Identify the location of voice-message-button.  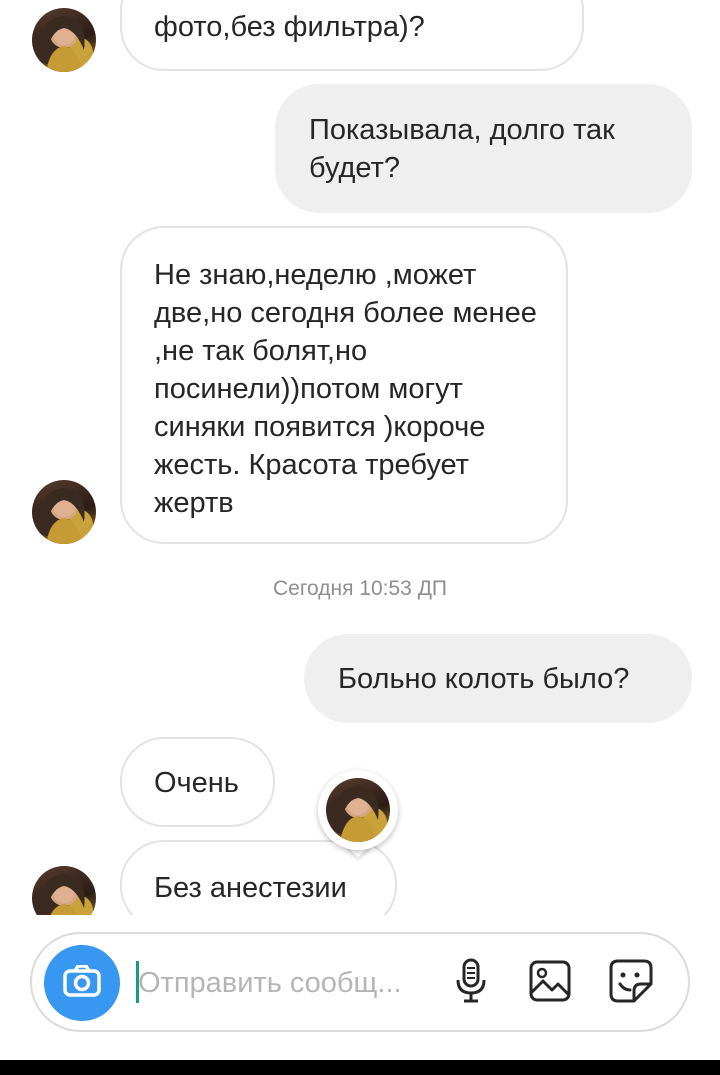
(471, 983).